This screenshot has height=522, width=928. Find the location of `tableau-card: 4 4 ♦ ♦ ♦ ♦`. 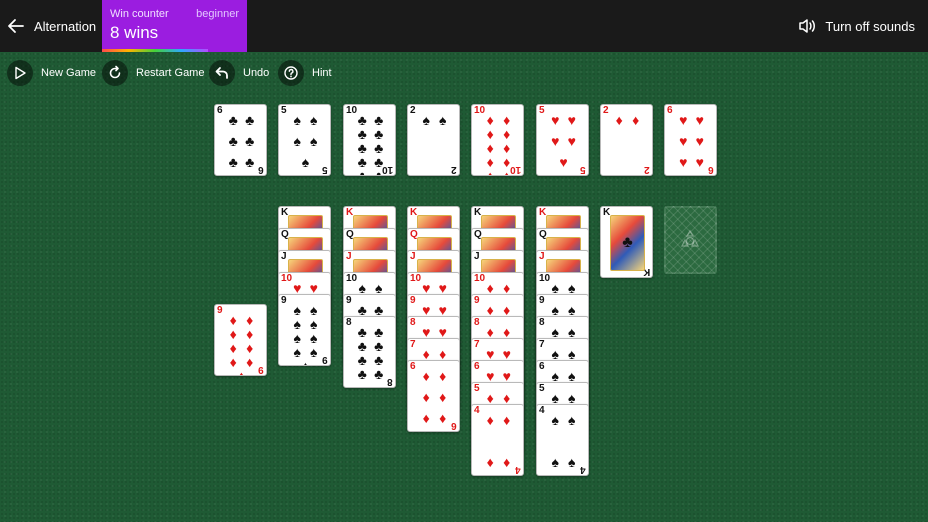

tableau-card: 4 4 ♦ ♦ ♦ ♦ is located at coordinates (497, 440).